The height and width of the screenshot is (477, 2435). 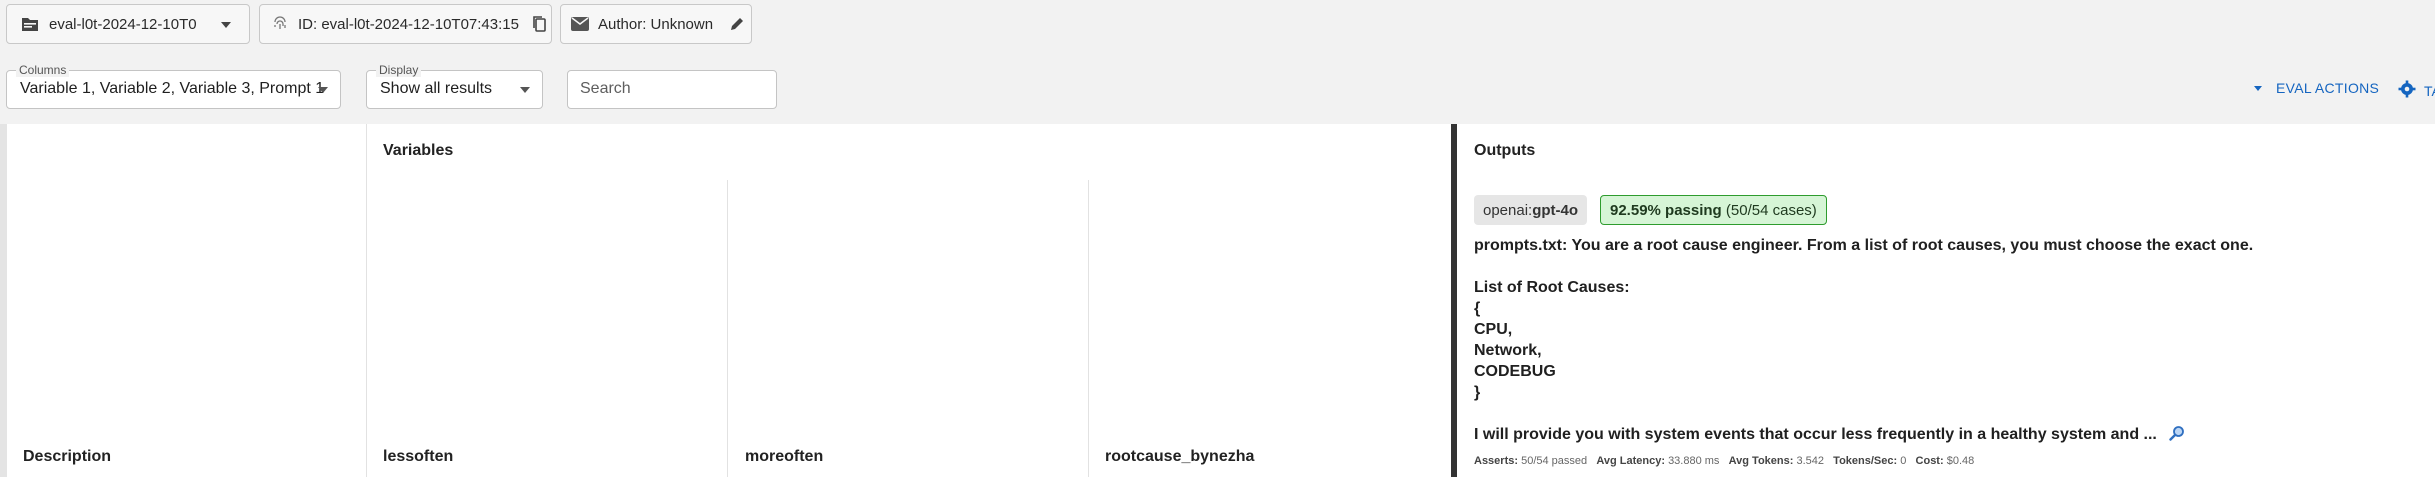 I want to click on table-settings-button: TA, so click(x=2416, y=90).